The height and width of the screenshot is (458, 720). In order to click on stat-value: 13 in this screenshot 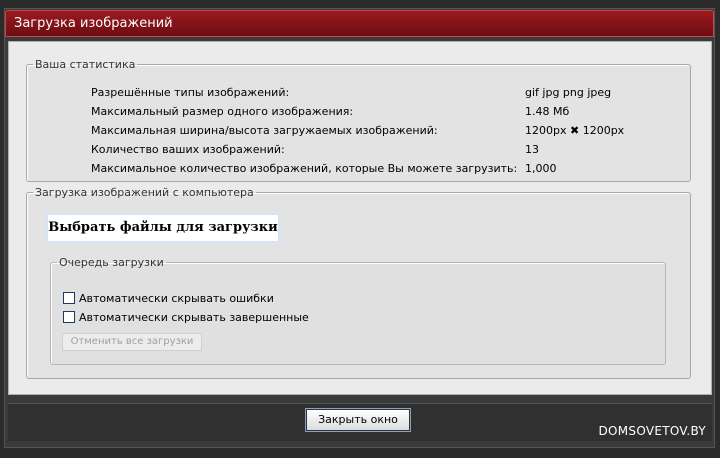, I will do `click(532, 149)`.